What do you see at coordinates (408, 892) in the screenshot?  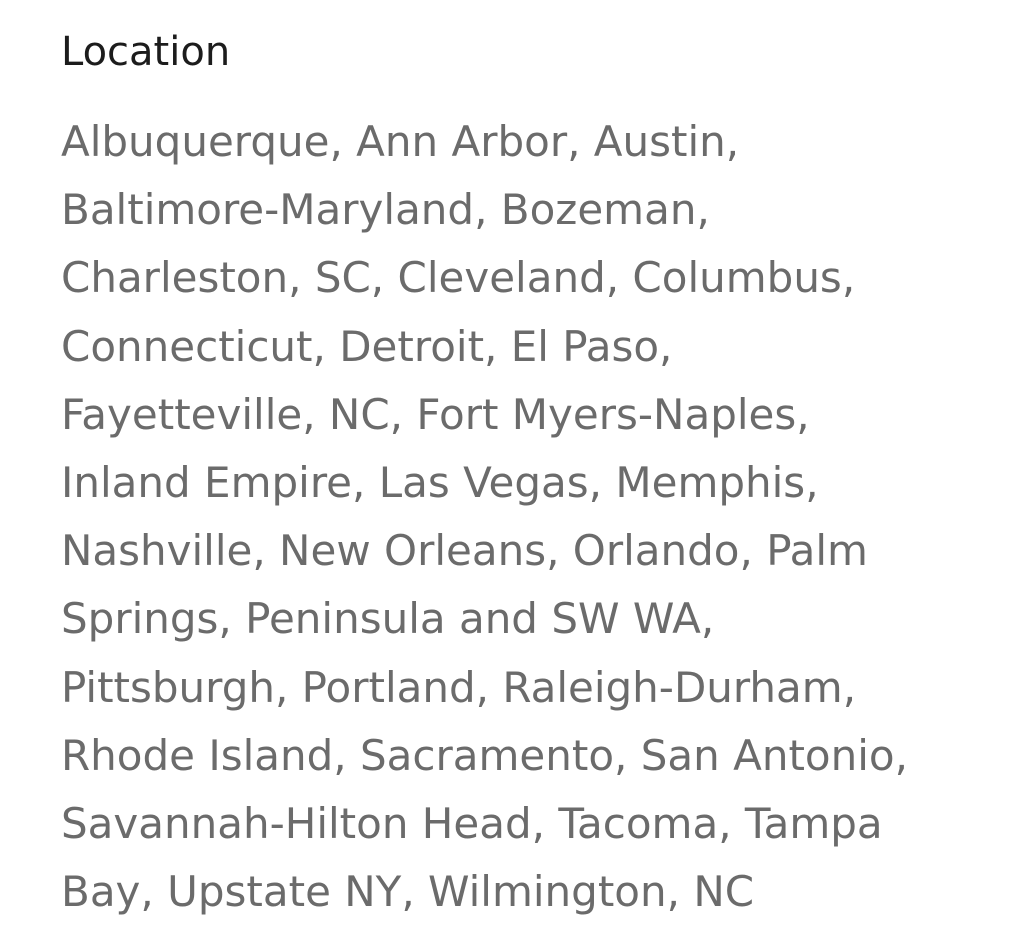 I see `location-line: Bay, Upstate NY, Wilmington, NC` at bounding box center [408, 892].